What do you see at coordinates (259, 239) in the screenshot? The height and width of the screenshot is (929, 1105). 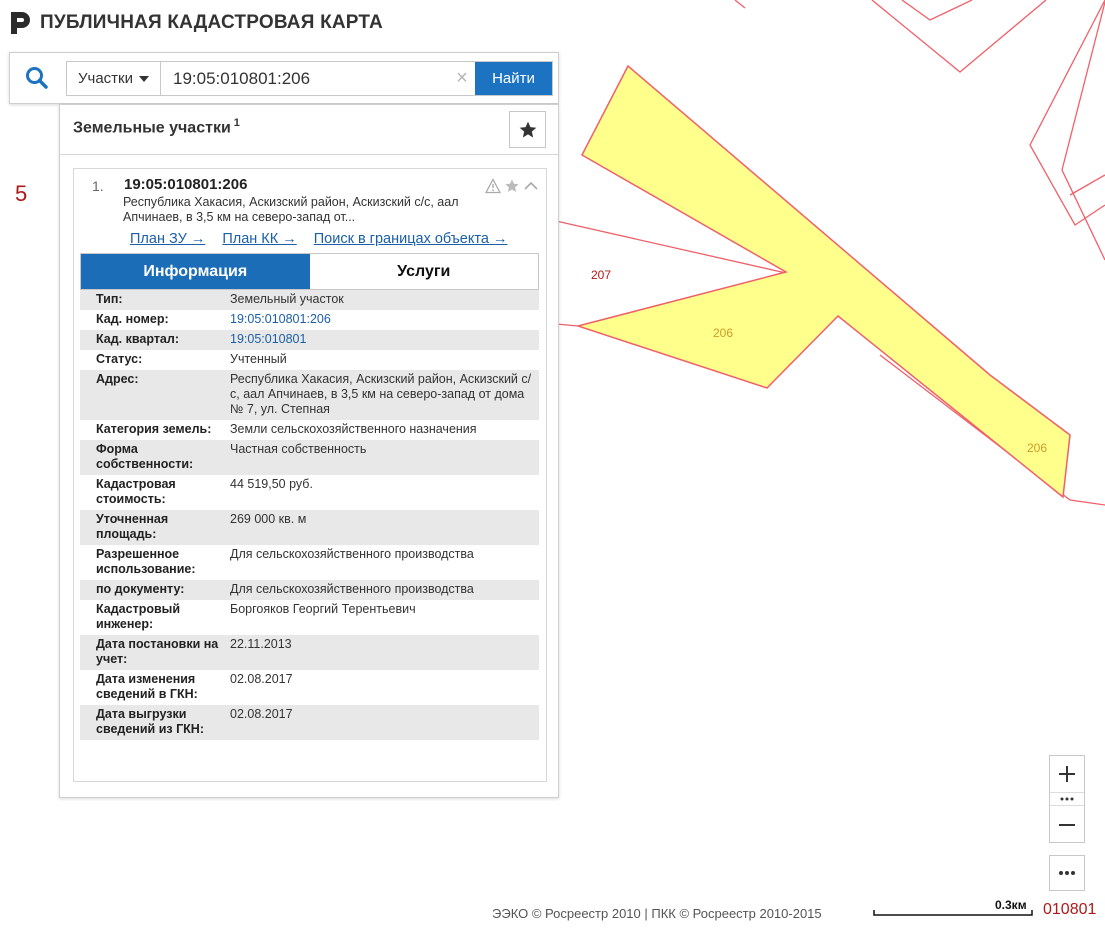 I see `plan-kk-link: План КК →` at bounding box center [259, 239].